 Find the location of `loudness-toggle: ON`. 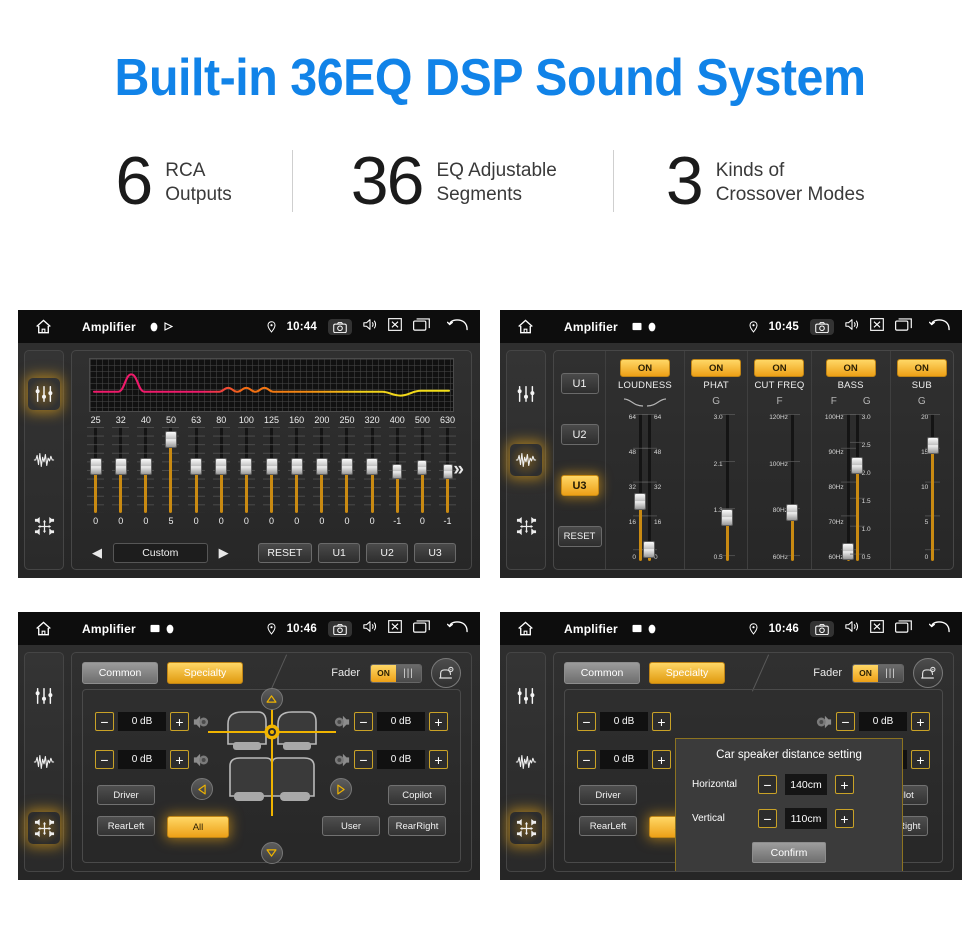

loudness-toggle: ON is located at coordinates (644, 368).